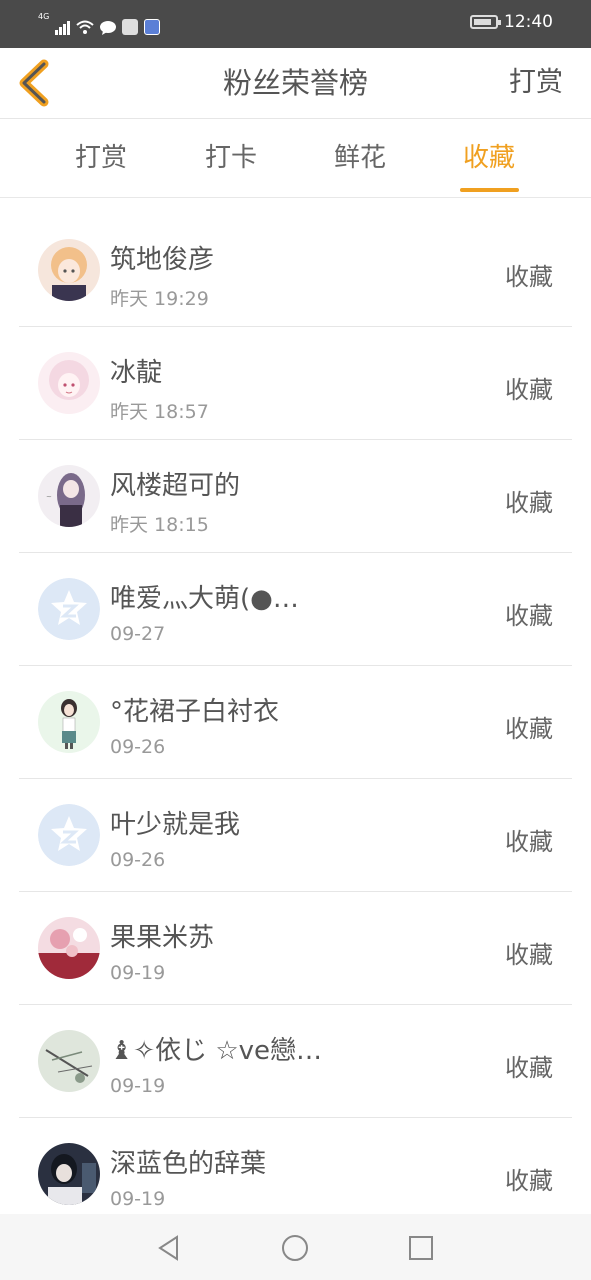 The image size is (591, 1280). I want to click on tab-flowers: 鲜花, so click(360, 158).